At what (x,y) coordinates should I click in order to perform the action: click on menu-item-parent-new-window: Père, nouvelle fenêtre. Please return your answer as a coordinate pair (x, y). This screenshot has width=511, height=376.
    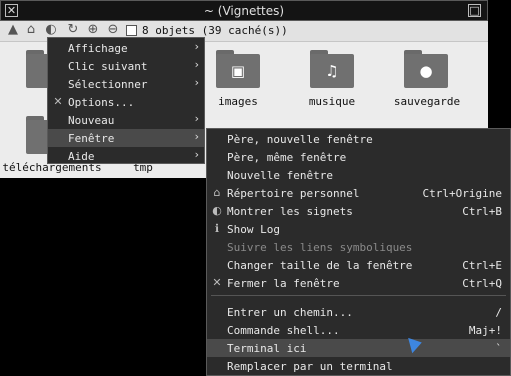
    Looking at the image, I should click on (358, 139).